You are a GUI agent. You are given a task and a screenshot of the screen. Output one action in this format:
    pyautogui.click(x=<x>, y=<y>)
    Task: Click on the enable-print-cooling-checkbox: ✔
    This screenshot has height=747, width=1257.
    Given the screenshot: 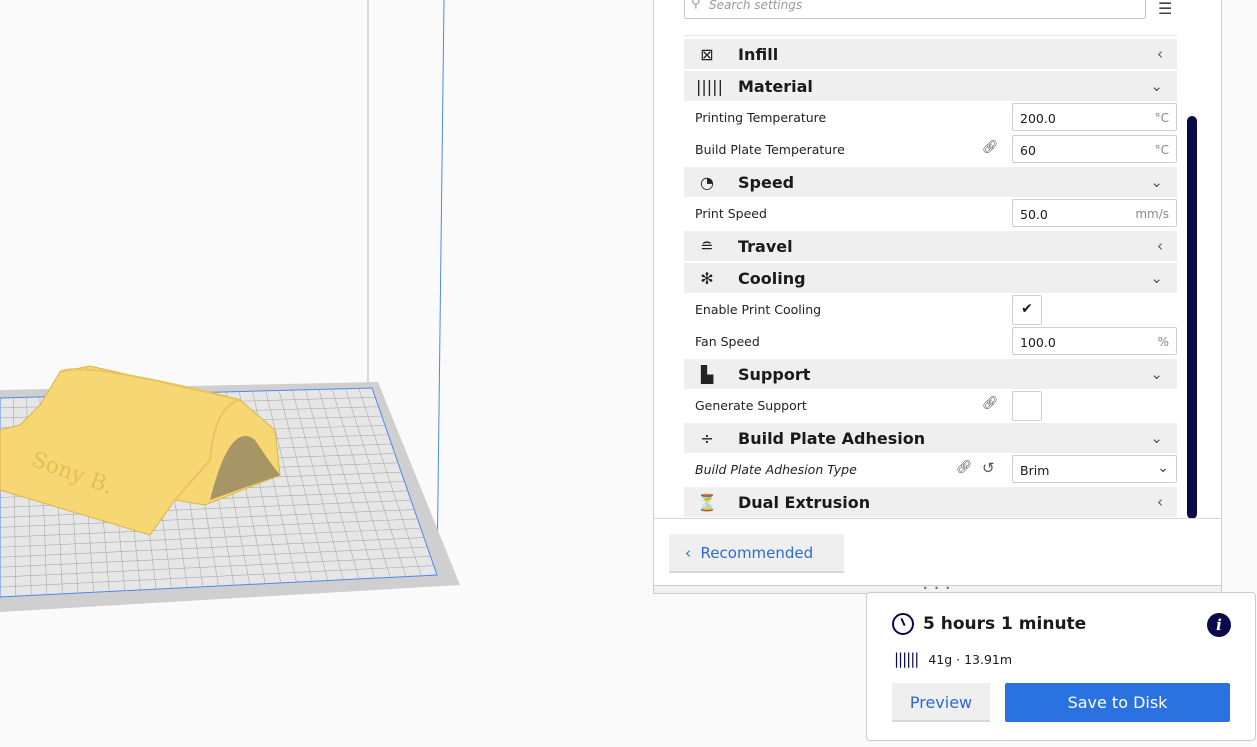 What is the action you would take?
    pyautogui.click(x=1027, y=310)
    